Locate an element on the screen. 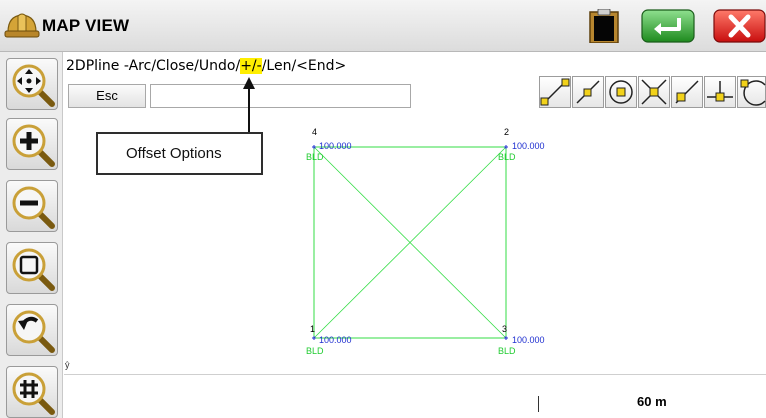  snap-tangent-button is located at coordinates (751, 92).